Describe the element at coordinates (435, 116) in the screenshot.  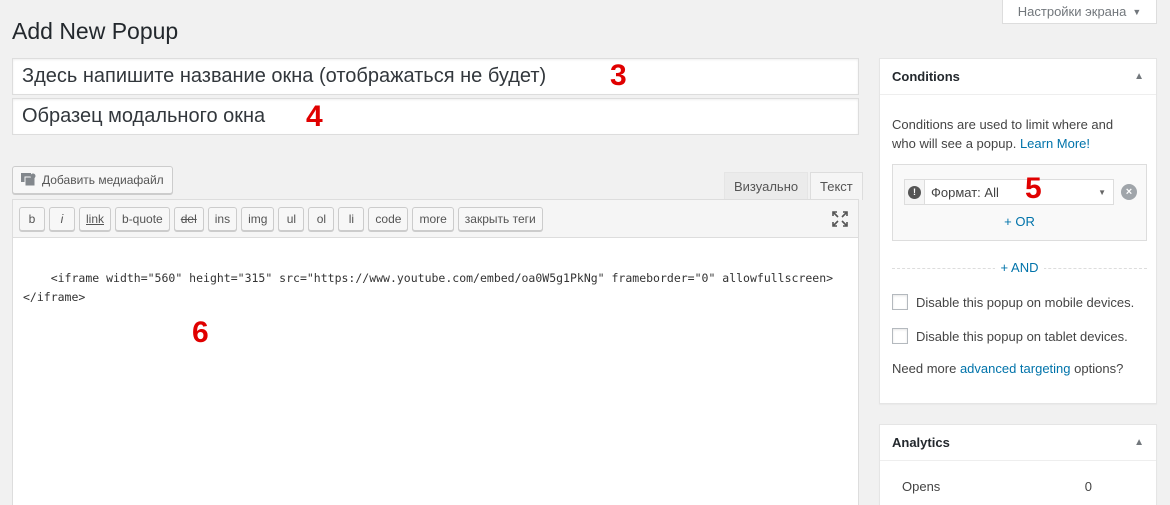
I see `popup-title-input: Образец модального окна` at that location.